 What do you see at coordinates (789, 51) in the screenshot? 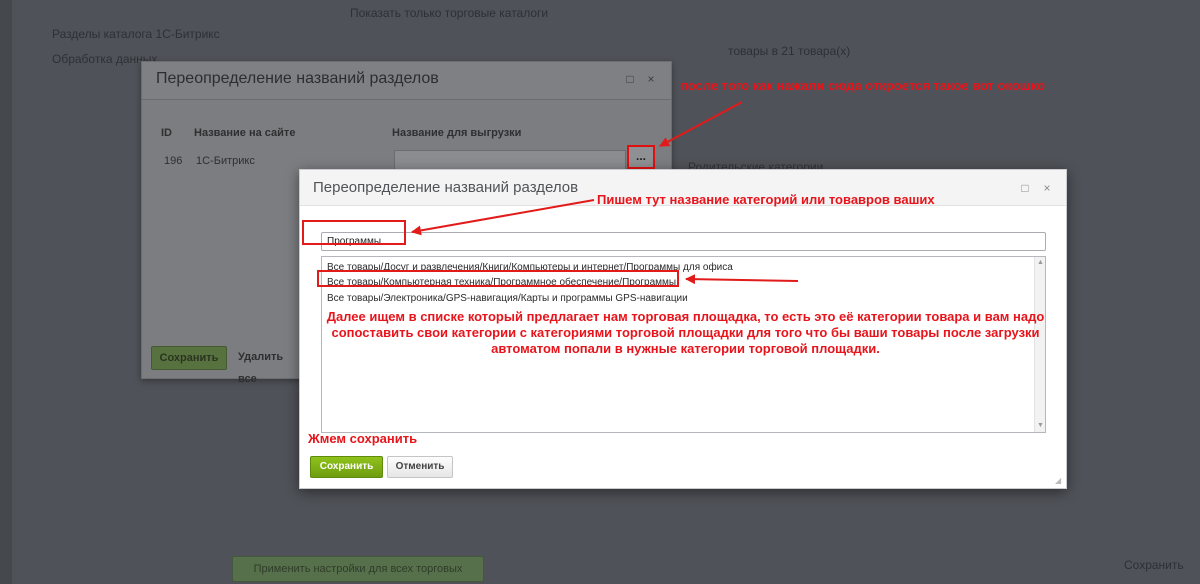
I see `bg-items-count: товары в 21 товара(х)` at bounding box center [789, 51].